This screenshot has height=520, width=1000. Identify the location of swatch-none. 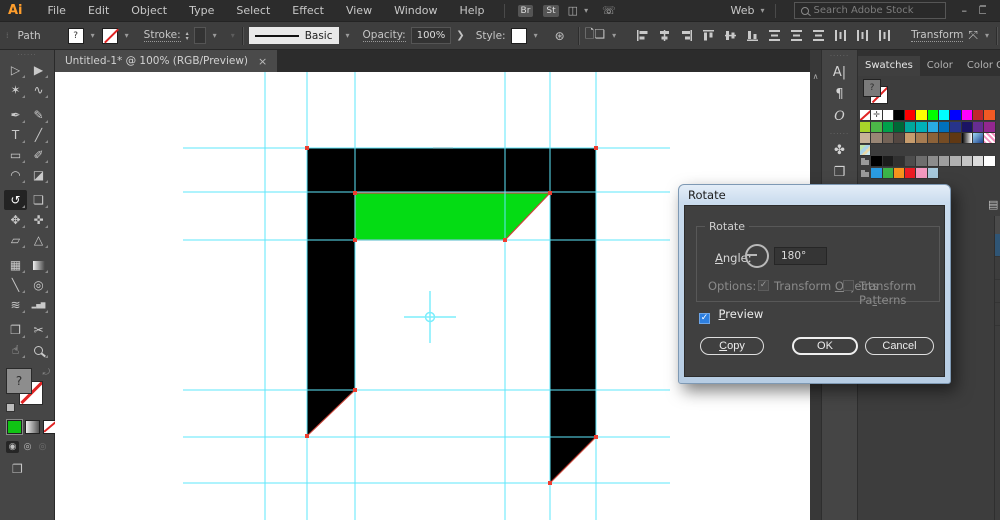
(866, 115).